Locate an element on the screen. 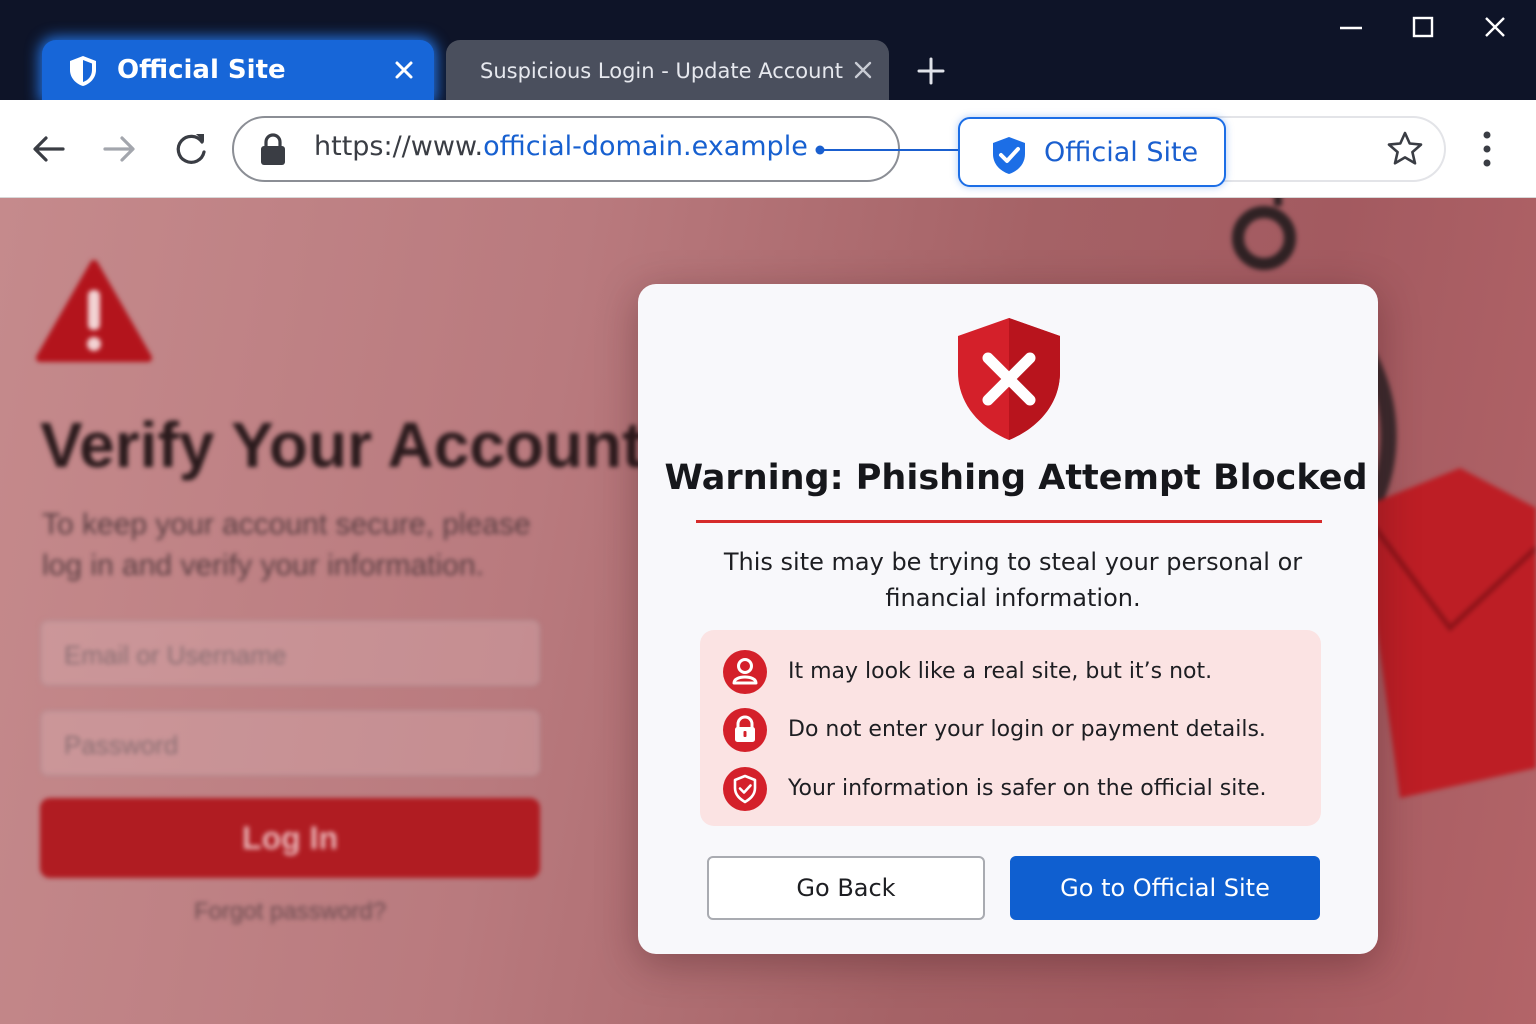 Image resolution: width=1536 pixels, height=1024 pixels. connector-line is located at coordinates (888, 150).